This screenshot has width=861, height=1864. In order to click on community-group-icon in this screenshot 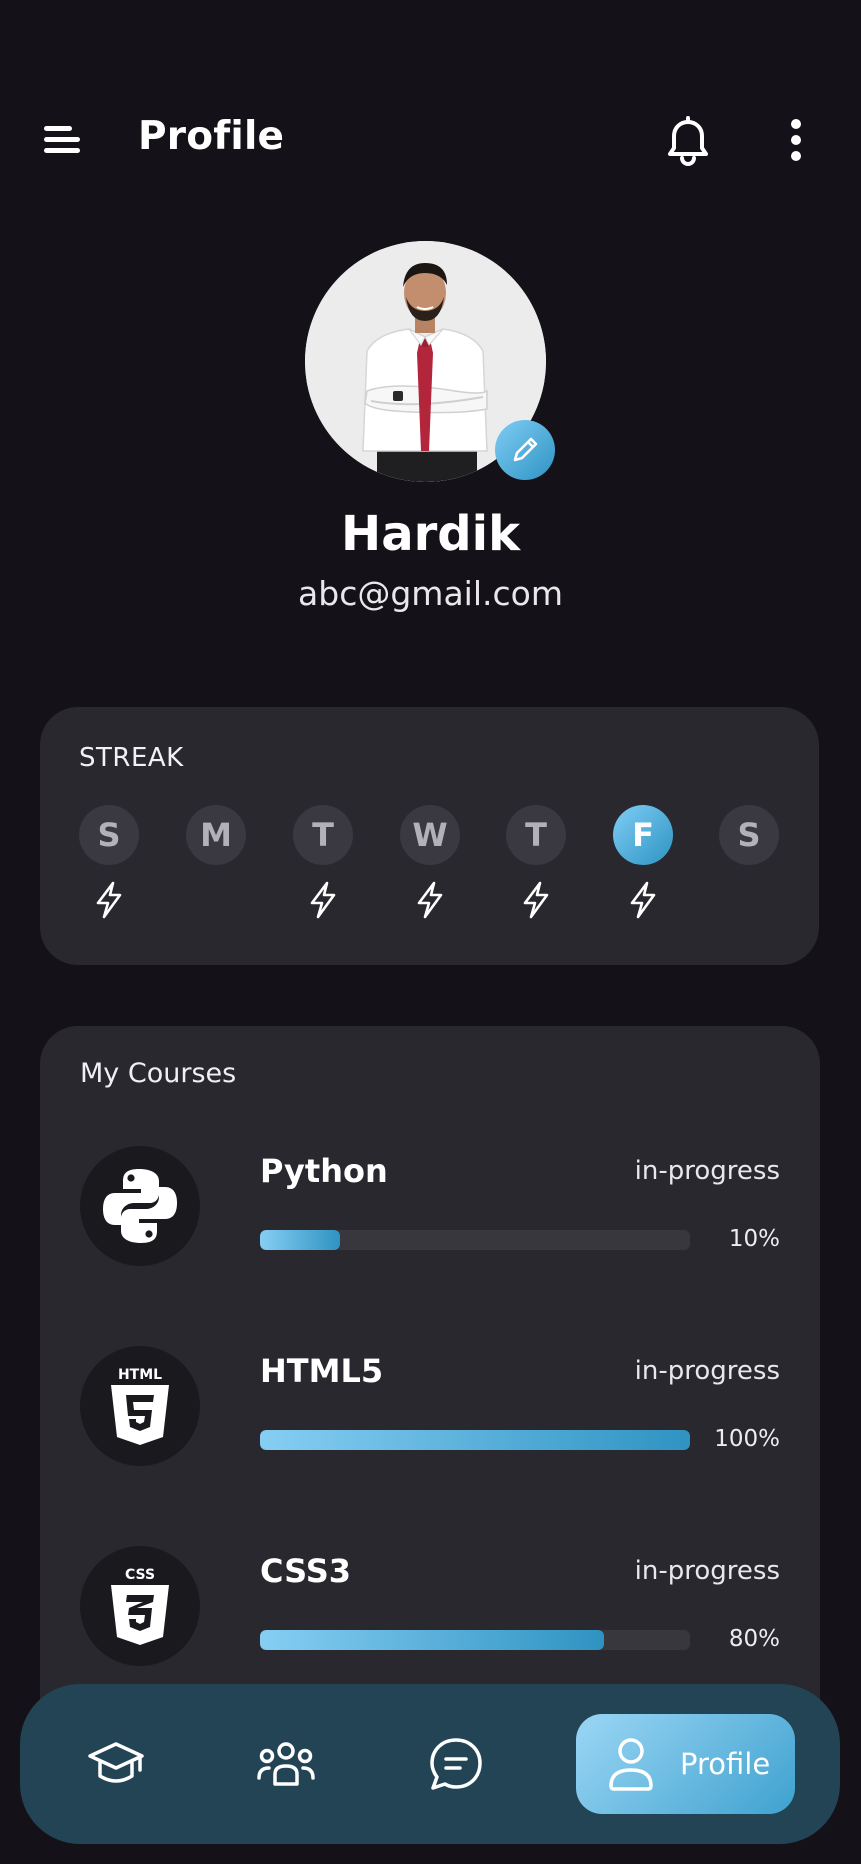, I will do `click(286, 1764)`.